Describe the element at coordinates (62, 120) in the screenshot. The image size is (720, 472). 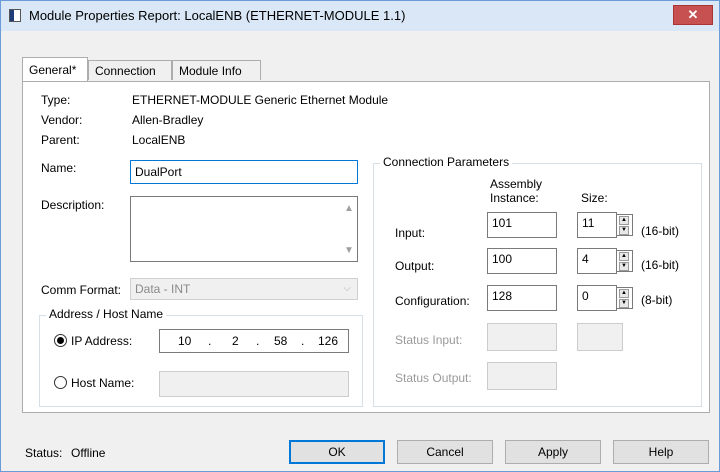
I see `vendor-label: Vendor:` at that location.